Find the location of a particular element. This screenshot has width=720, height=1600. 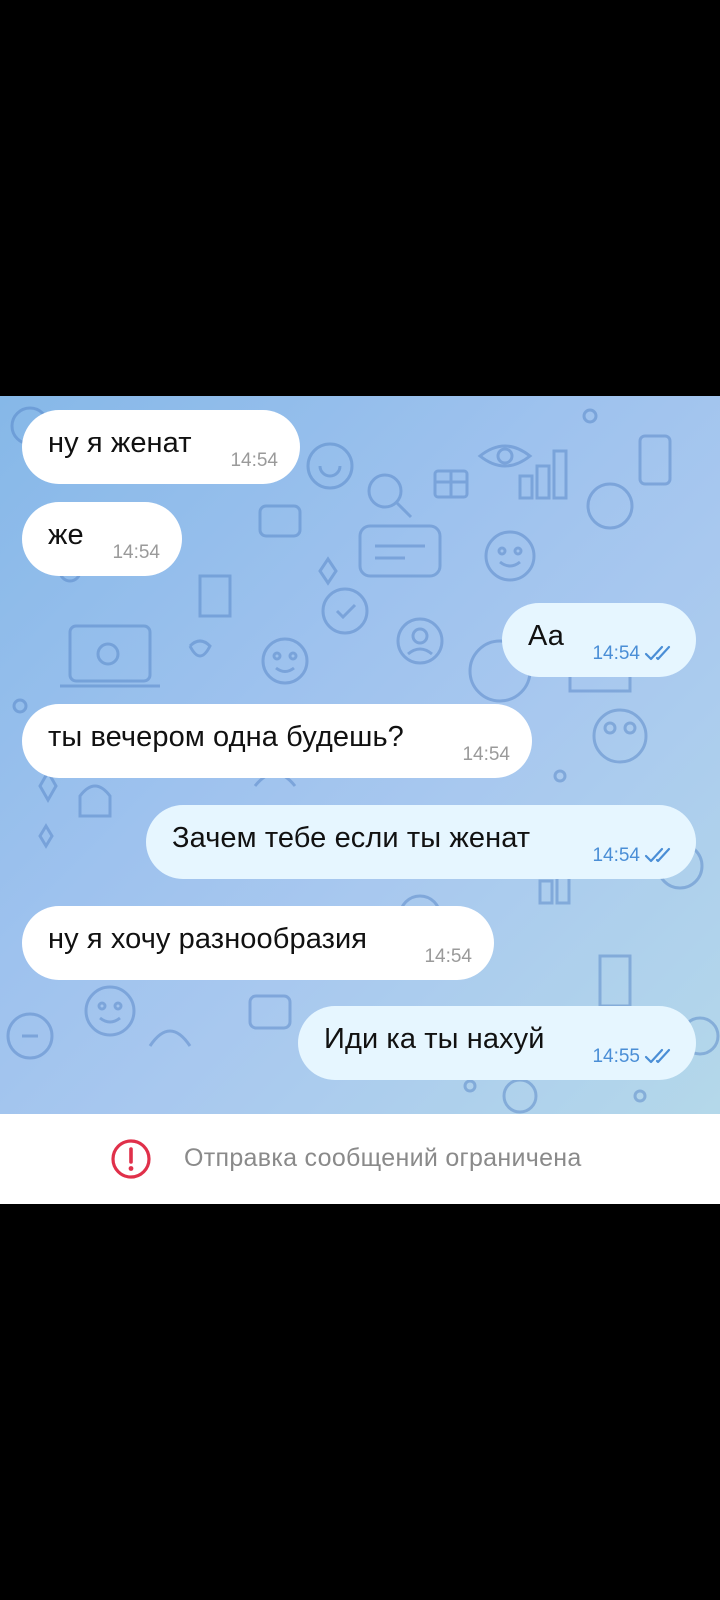

restricted-status-bar: Отправка сообщений ограничена is located at coordinates (360, 1159).